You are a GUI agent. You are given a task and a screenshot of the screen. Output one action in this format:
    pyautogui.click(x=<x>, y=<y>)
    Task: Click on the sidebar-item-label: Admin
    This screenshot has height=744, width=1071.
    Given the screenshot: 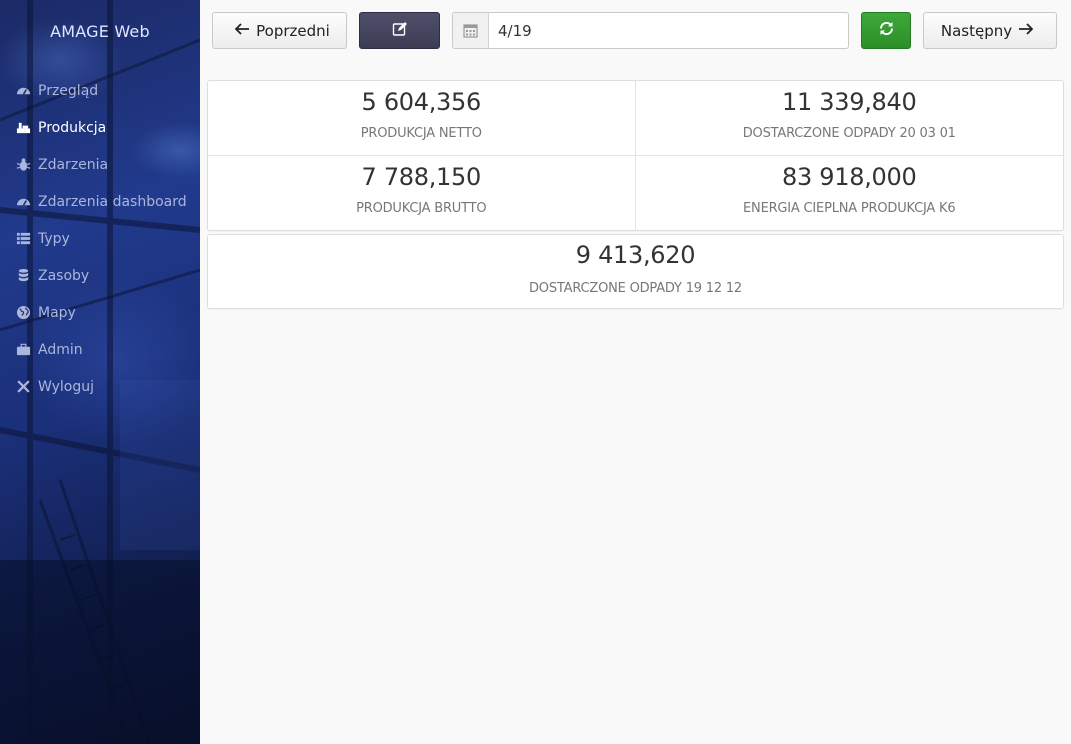 What is the action you would take?
    pyautogui.click(x=60, y=349)
    